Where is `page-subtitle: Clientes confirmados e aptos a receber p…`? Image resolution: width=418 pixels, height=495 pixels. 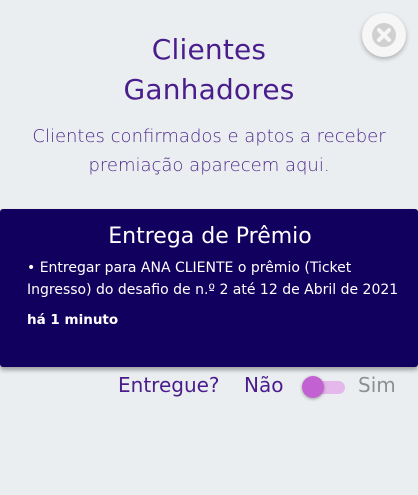
page-subtitle: Clientes confirmados e aptos a receber p… is located at coordinates (209, 151).